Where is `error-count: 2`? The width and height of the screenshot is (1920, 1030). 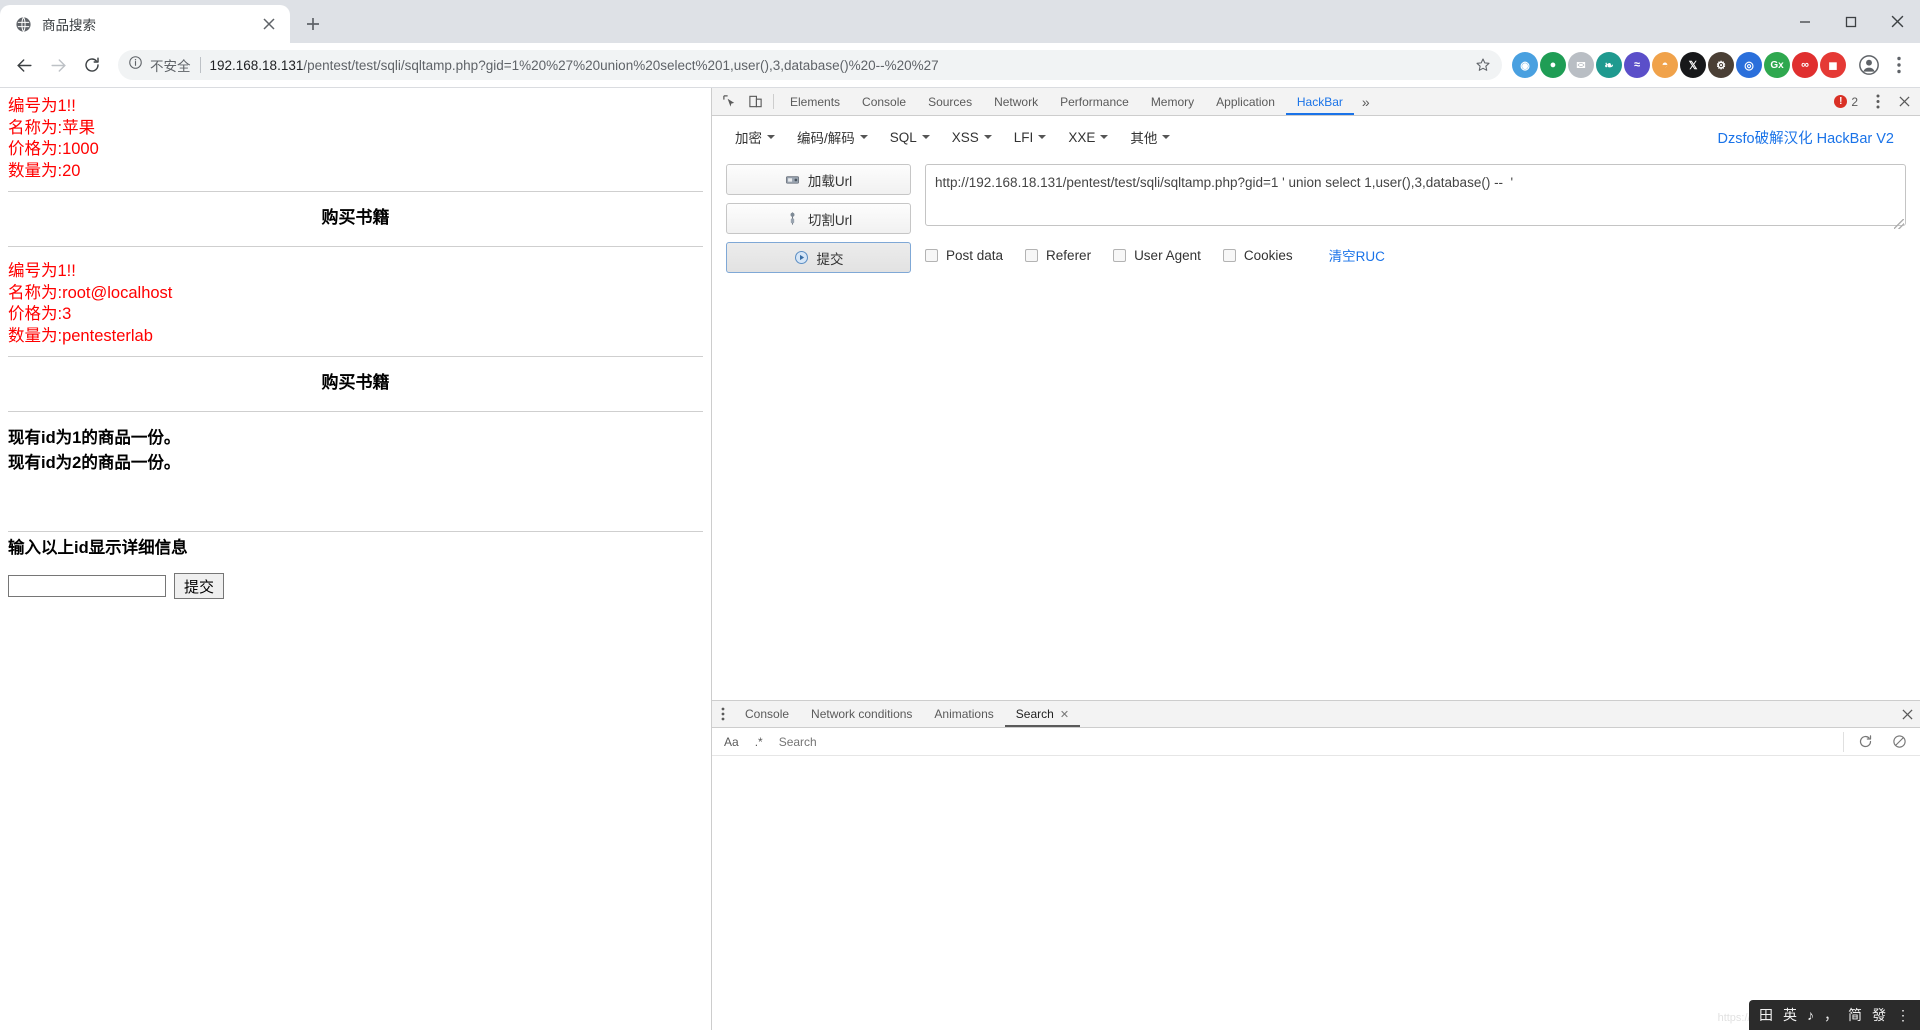
error-count: 2 is located at coordinates (1854, 101).